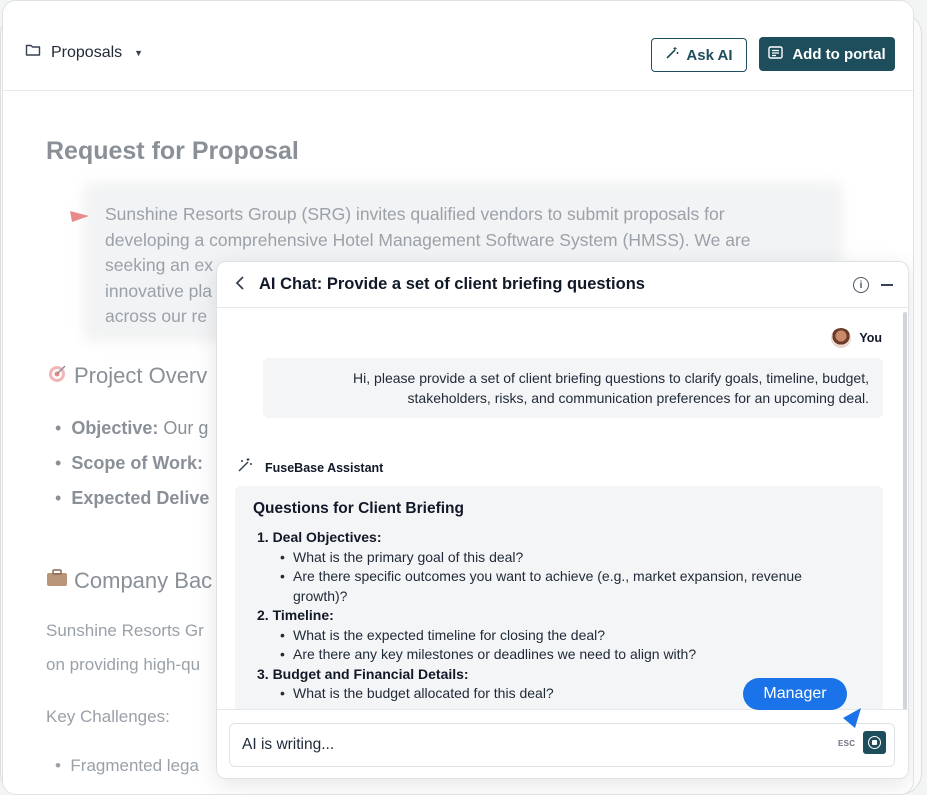 This screenshot has width=927, height=795. What do you see at coordinates (57, 581) in the screenshot?
I see `briefcase-icon` at bounding box center [57, 581].